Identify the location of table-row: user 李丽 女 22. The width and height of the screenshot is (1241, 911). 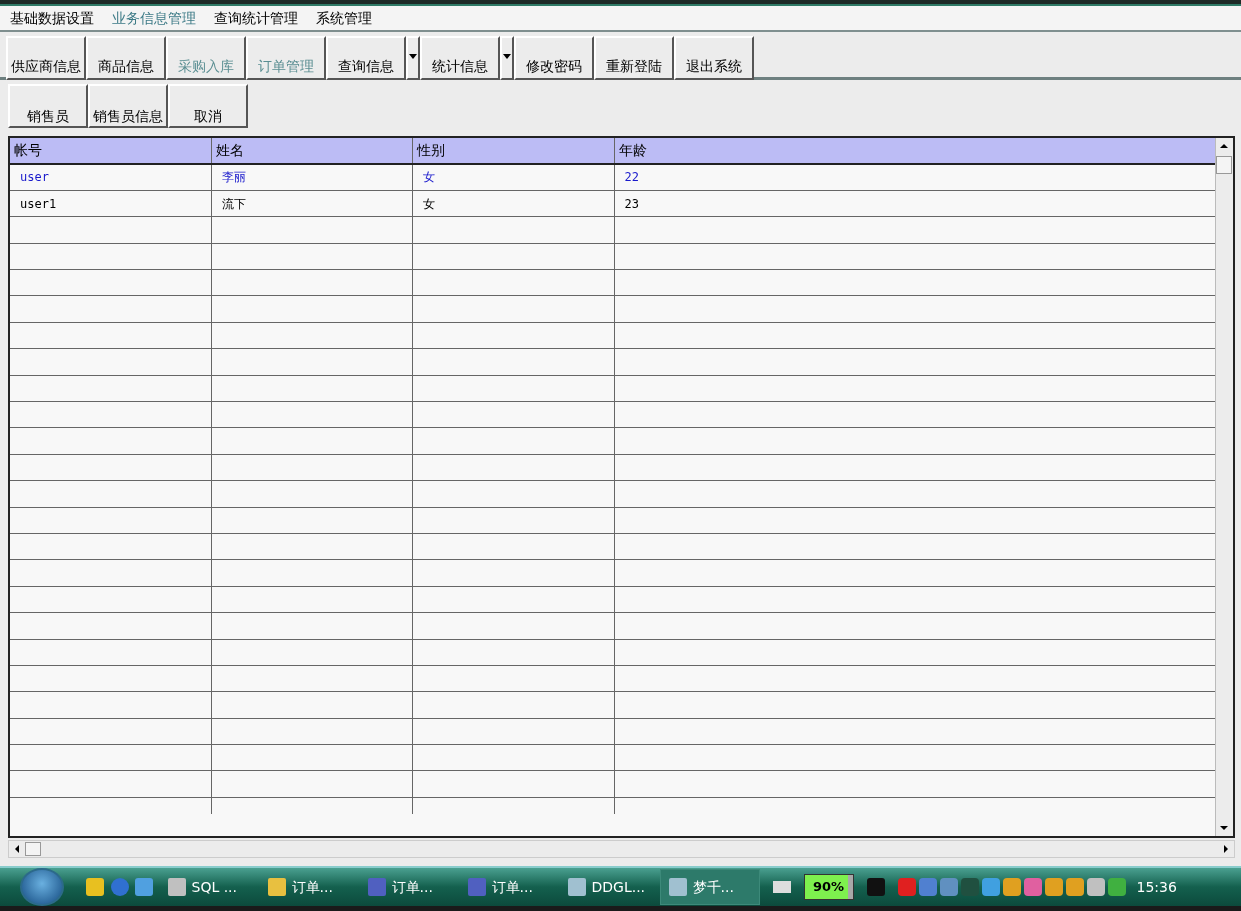
(613, 177).